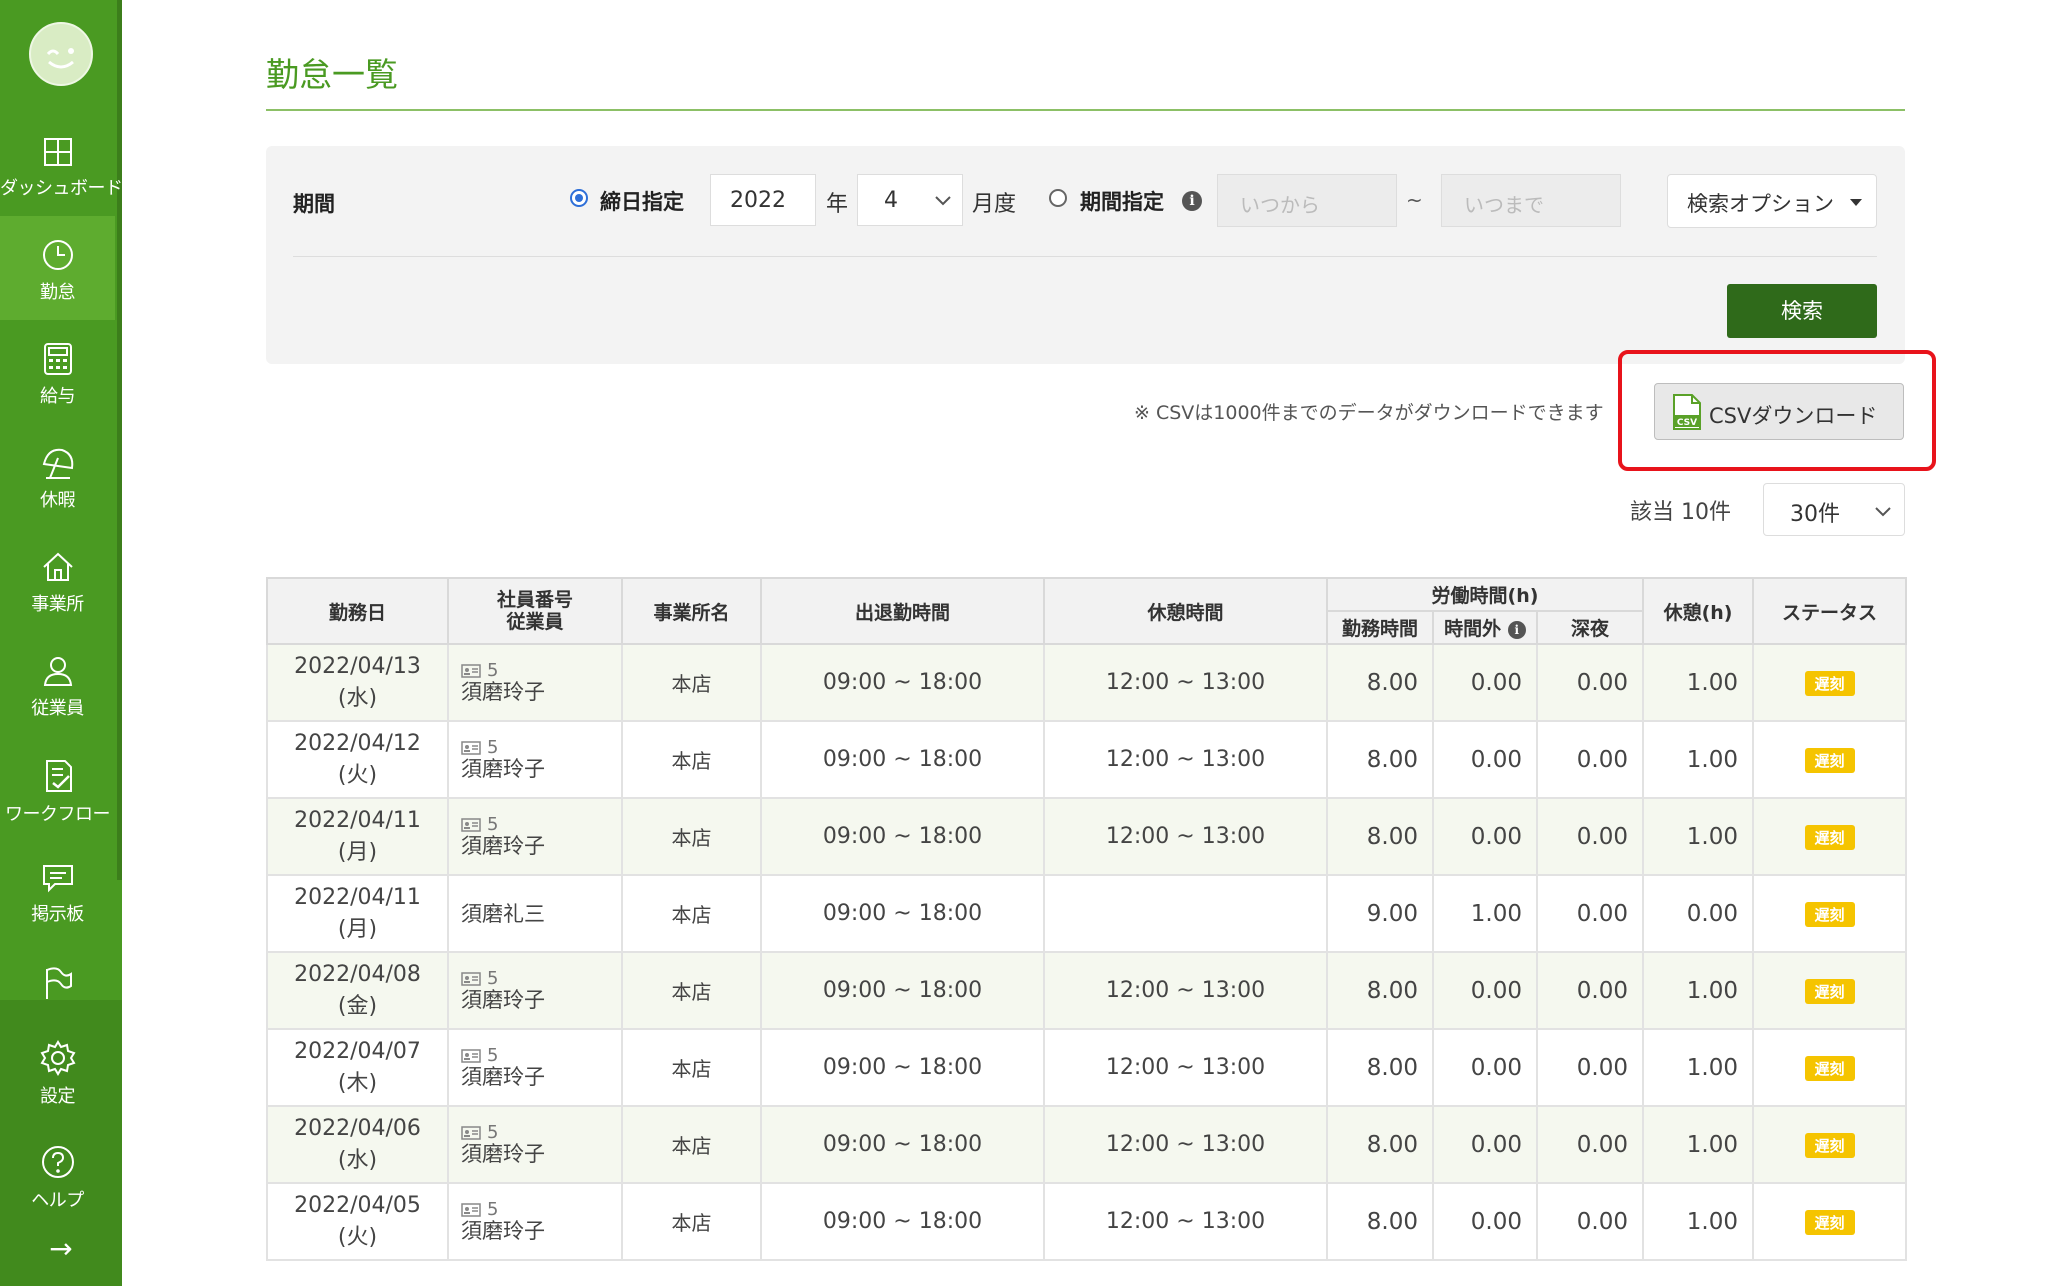 This screenshot has height=1286, width=2047. I want to click on cell-work-hours: 8.00, so click(1380, 1067).